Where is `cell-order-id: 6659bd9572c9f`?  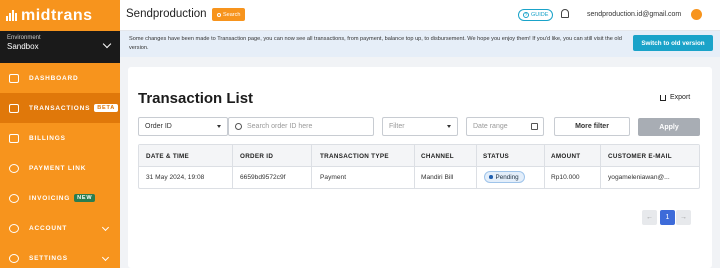
cell-order-id: 6659bd9572c9f is located at coordinates (262, 177).